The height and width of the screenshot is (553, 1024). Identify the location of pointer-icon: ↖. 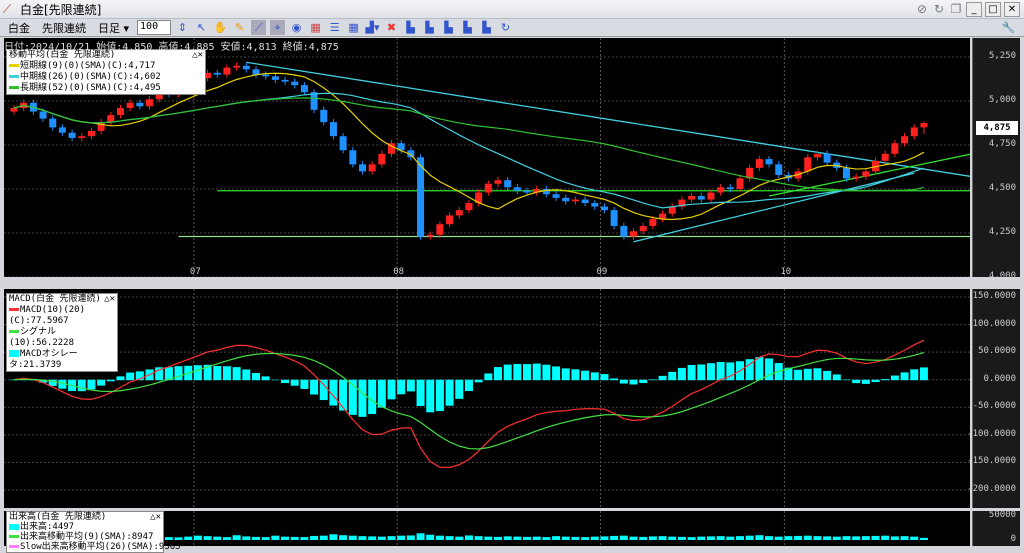
(201, 27).